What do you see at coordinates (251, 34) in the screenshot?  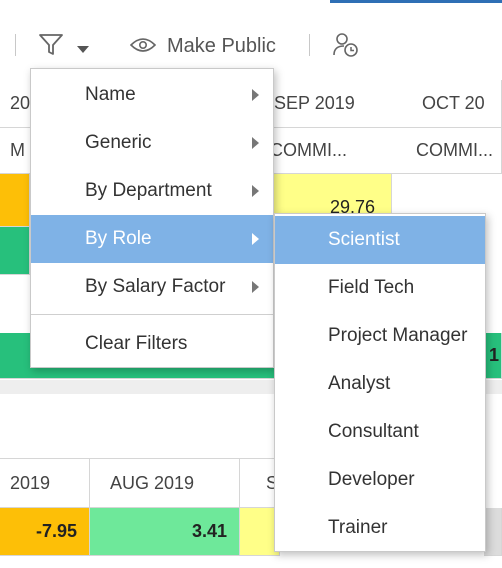 I see `toolbar: Make Public` at bounding box center [251, 34].